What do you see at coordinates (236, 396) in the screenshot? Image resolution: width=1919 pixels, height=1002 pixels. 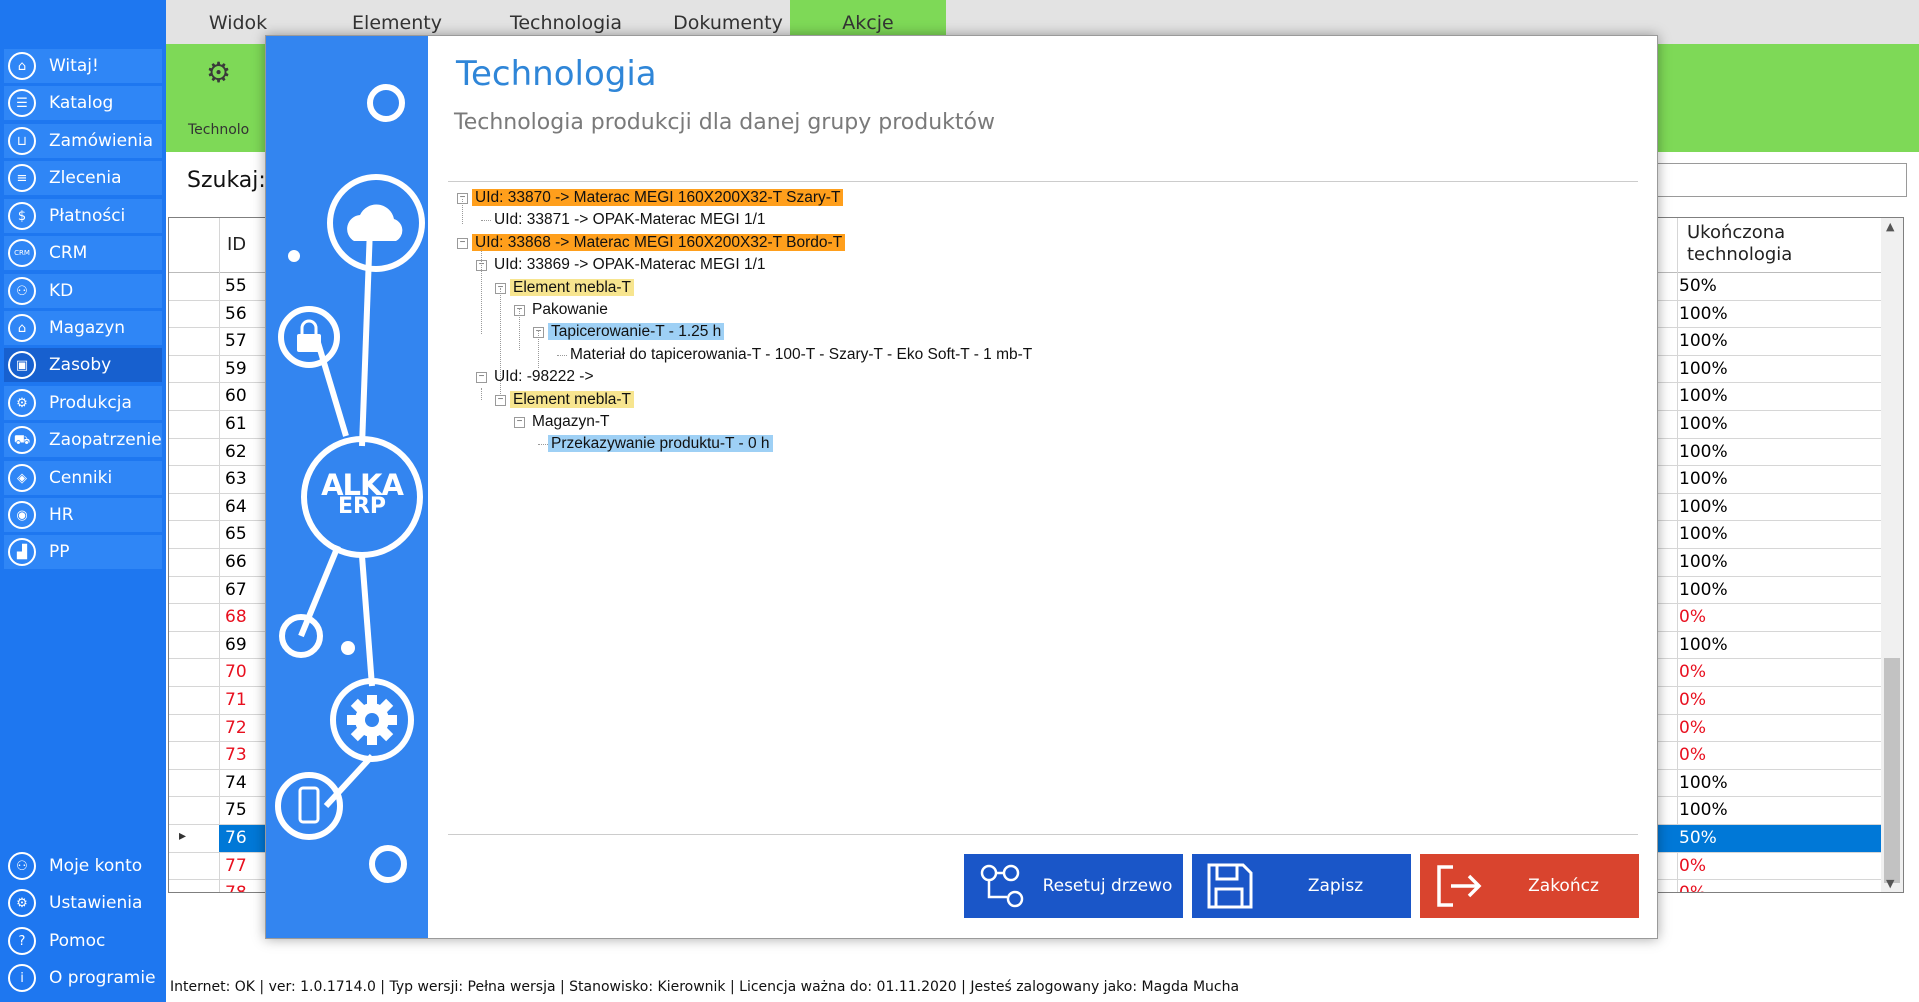 I see `cell-id: 60` at bounding box center [236, 396].